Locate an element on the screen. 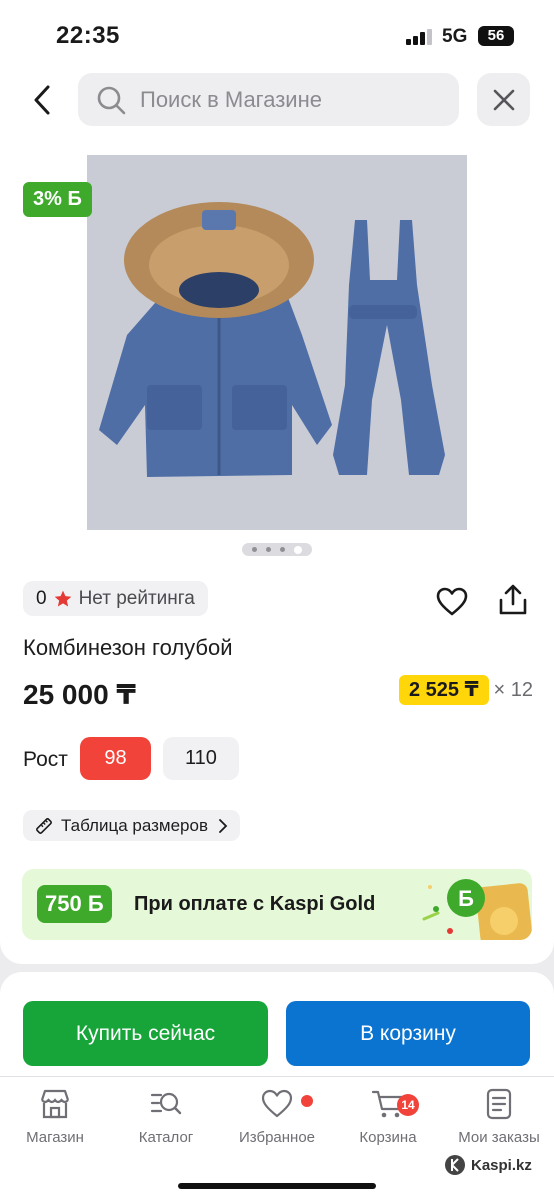 This screenshot has width=554, height=1200. svg-text: Б is located at coordinates (466, 898).